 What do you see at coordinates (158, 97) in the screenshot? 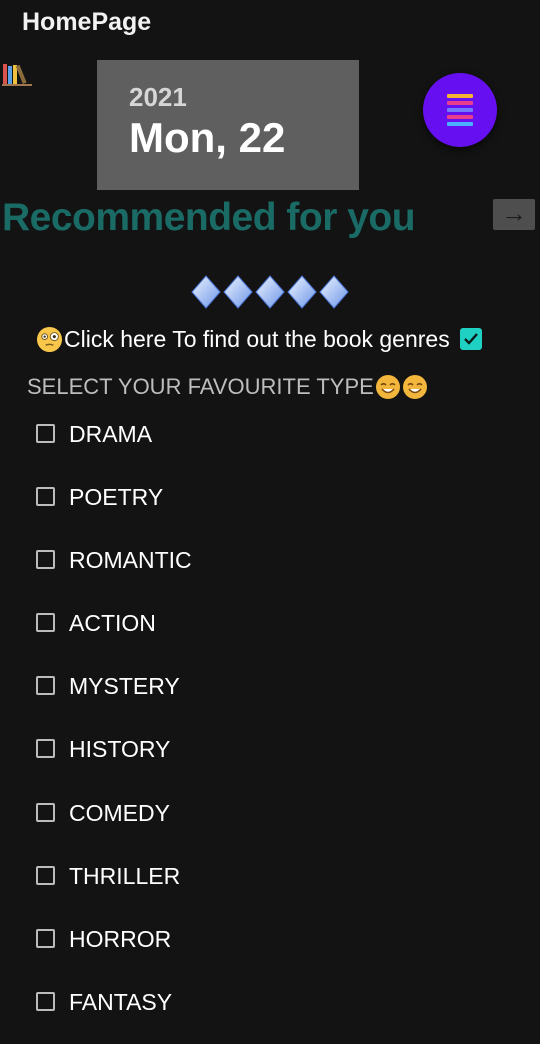
I see `date-year: 2021` at bounding box center [158, 97].